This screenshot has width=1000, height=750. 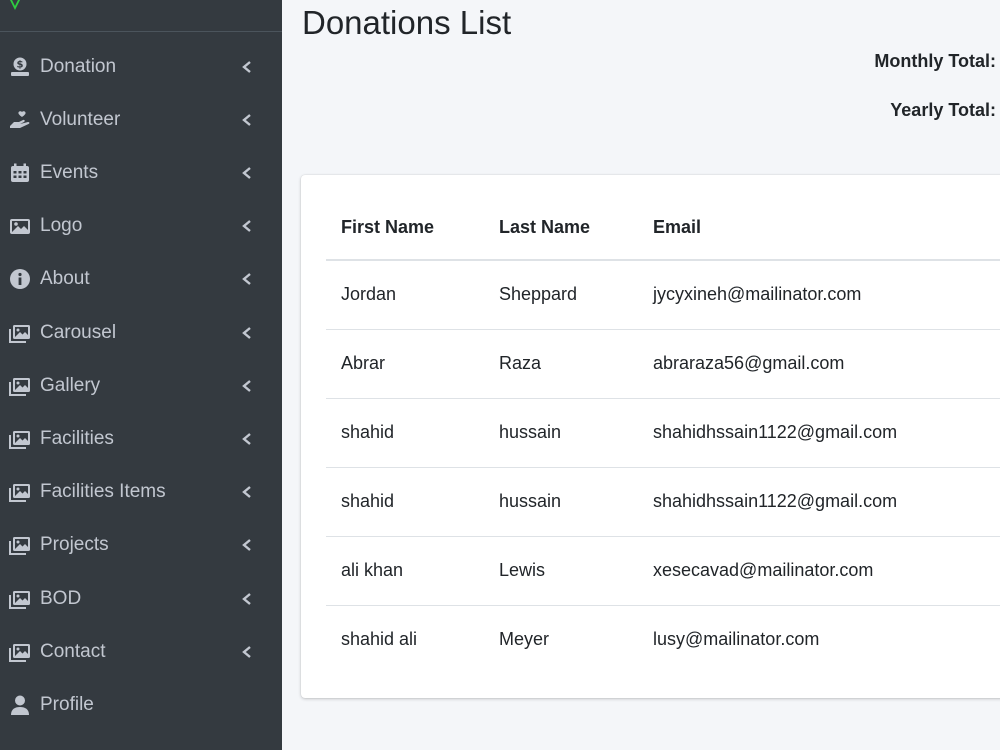 What do you see at coordinates (141, 332) in the screenshot?
I see `sidebar-item-carousel: Carousel` at bounding box center [141, 332].